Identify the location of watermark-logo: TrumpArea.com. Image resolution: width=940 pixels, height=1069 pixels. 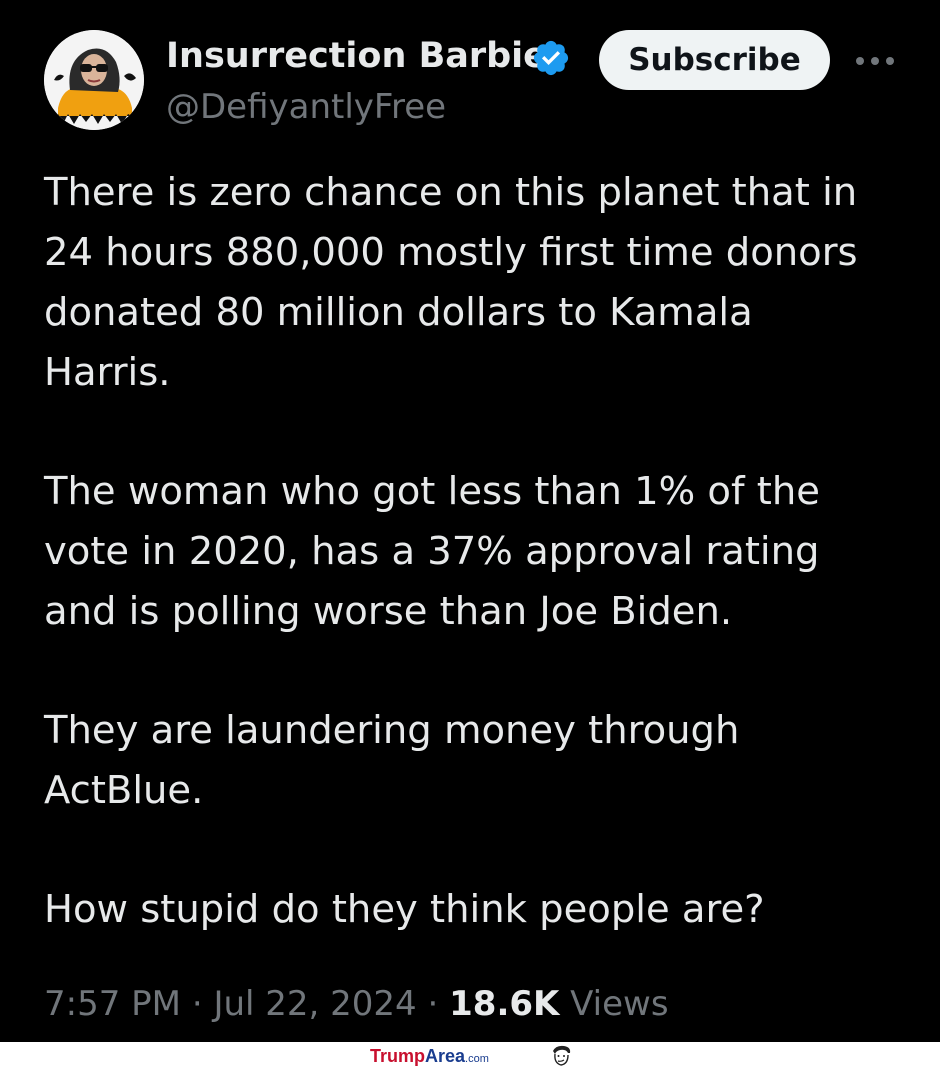
(429, 1057).